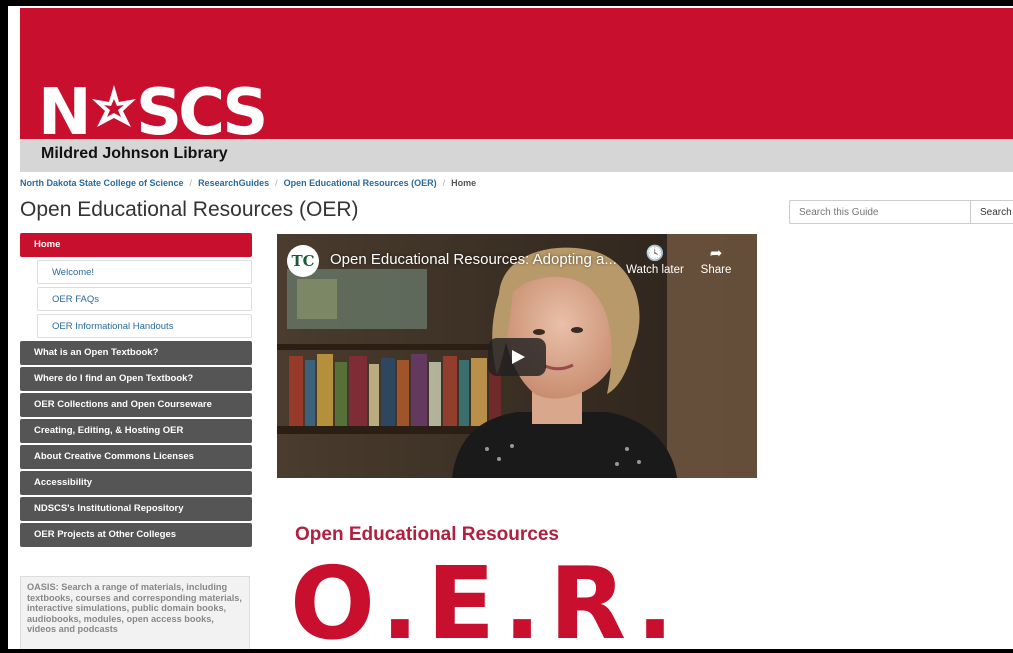 This screenshot has height=653, width=1013. Describe the element at coordinates (136, 245) in the screenshot. I see `nav-item-home: Home` at that location.